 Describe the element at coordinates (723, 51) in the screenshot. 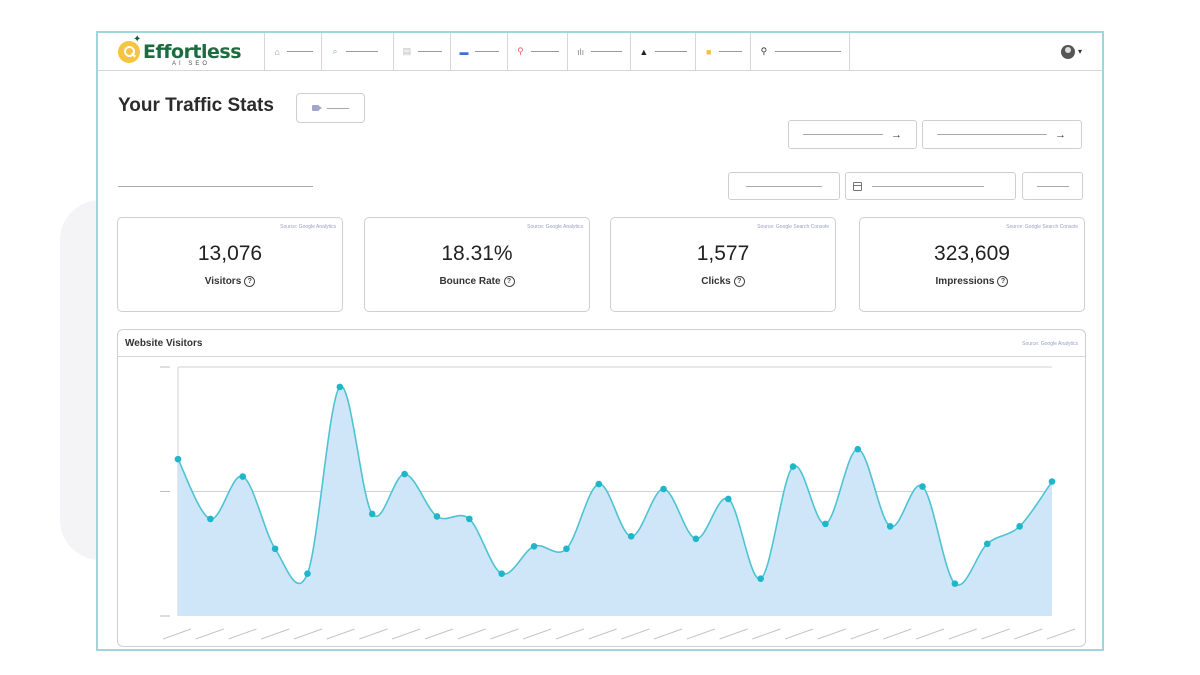

I see `nav-item-files: ■` at that location.